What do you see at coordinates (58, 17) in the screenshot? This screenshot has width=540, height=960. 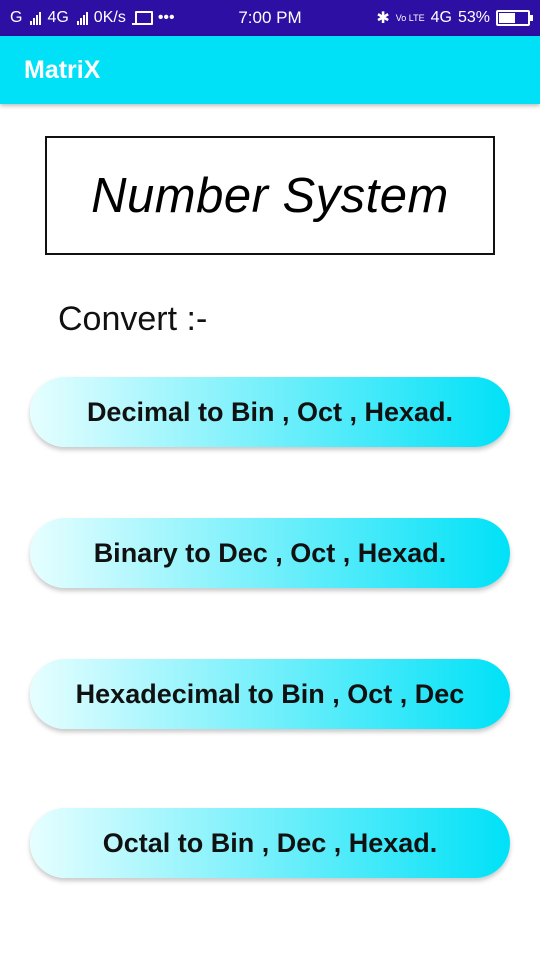 I see `carrier2-label: 4G` at bounding box center [58, 17].